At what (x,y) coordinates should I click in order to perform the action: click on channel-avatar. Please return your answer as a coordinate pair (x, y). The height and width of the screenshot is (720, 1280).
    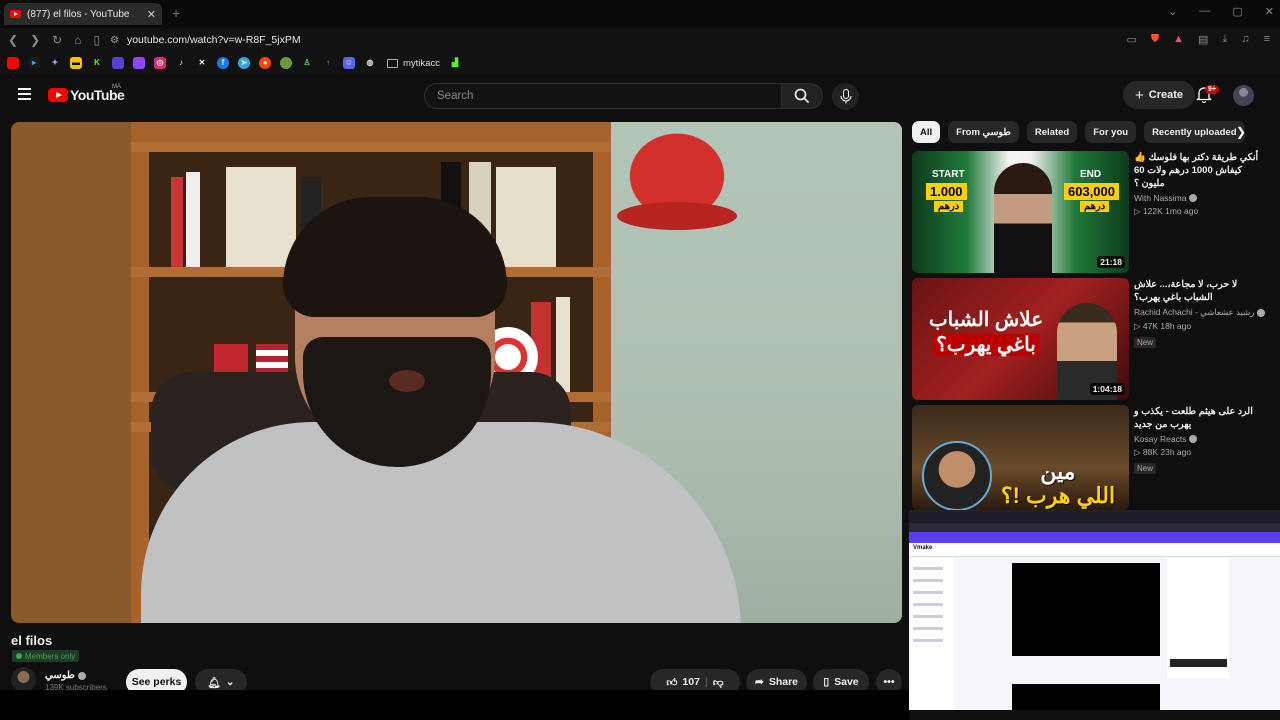
    Looking at the image, I should click on (23, 679).